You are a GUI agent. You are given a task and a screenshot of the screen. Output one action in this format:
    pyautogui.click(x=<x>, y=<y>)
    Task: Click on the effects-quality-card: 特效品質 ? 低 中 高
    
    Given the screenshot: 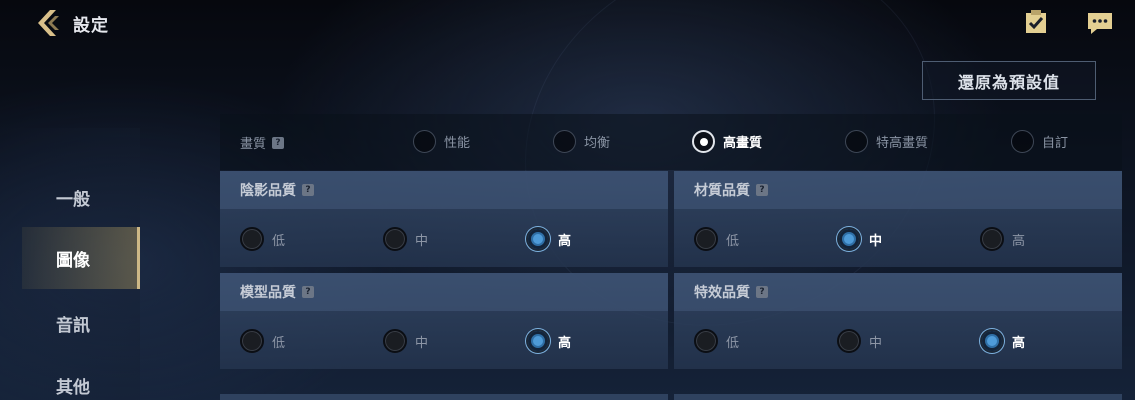 What is the action you would take?
    pyautogui.click(x=898, y=321)
    